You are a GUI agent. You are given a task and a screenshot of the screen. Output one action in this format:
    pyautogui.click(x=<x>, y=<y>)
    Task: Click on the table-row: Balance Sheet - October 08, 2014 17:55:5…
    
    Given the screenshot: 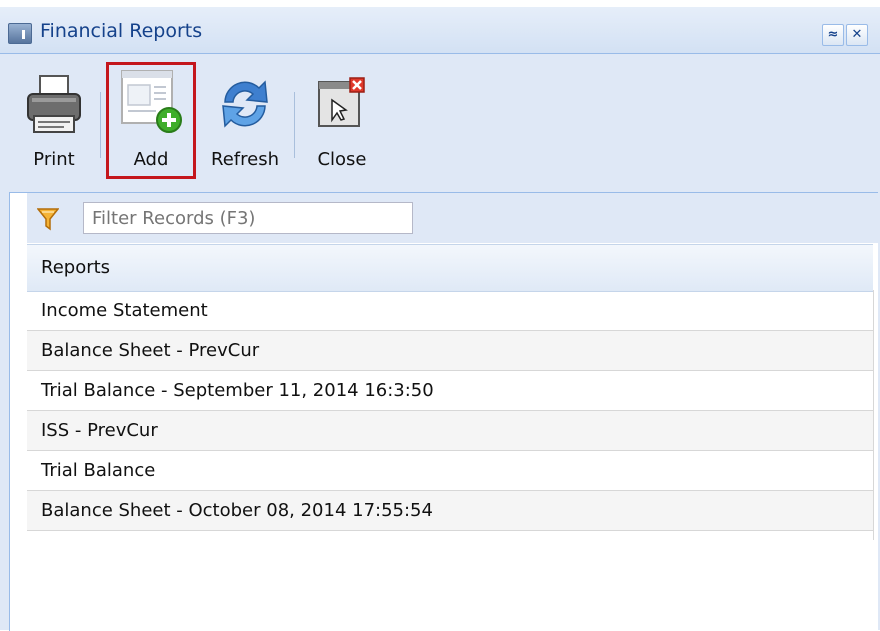 What is the action you would take?
    pyautogui.click(x=450, y=511)
    